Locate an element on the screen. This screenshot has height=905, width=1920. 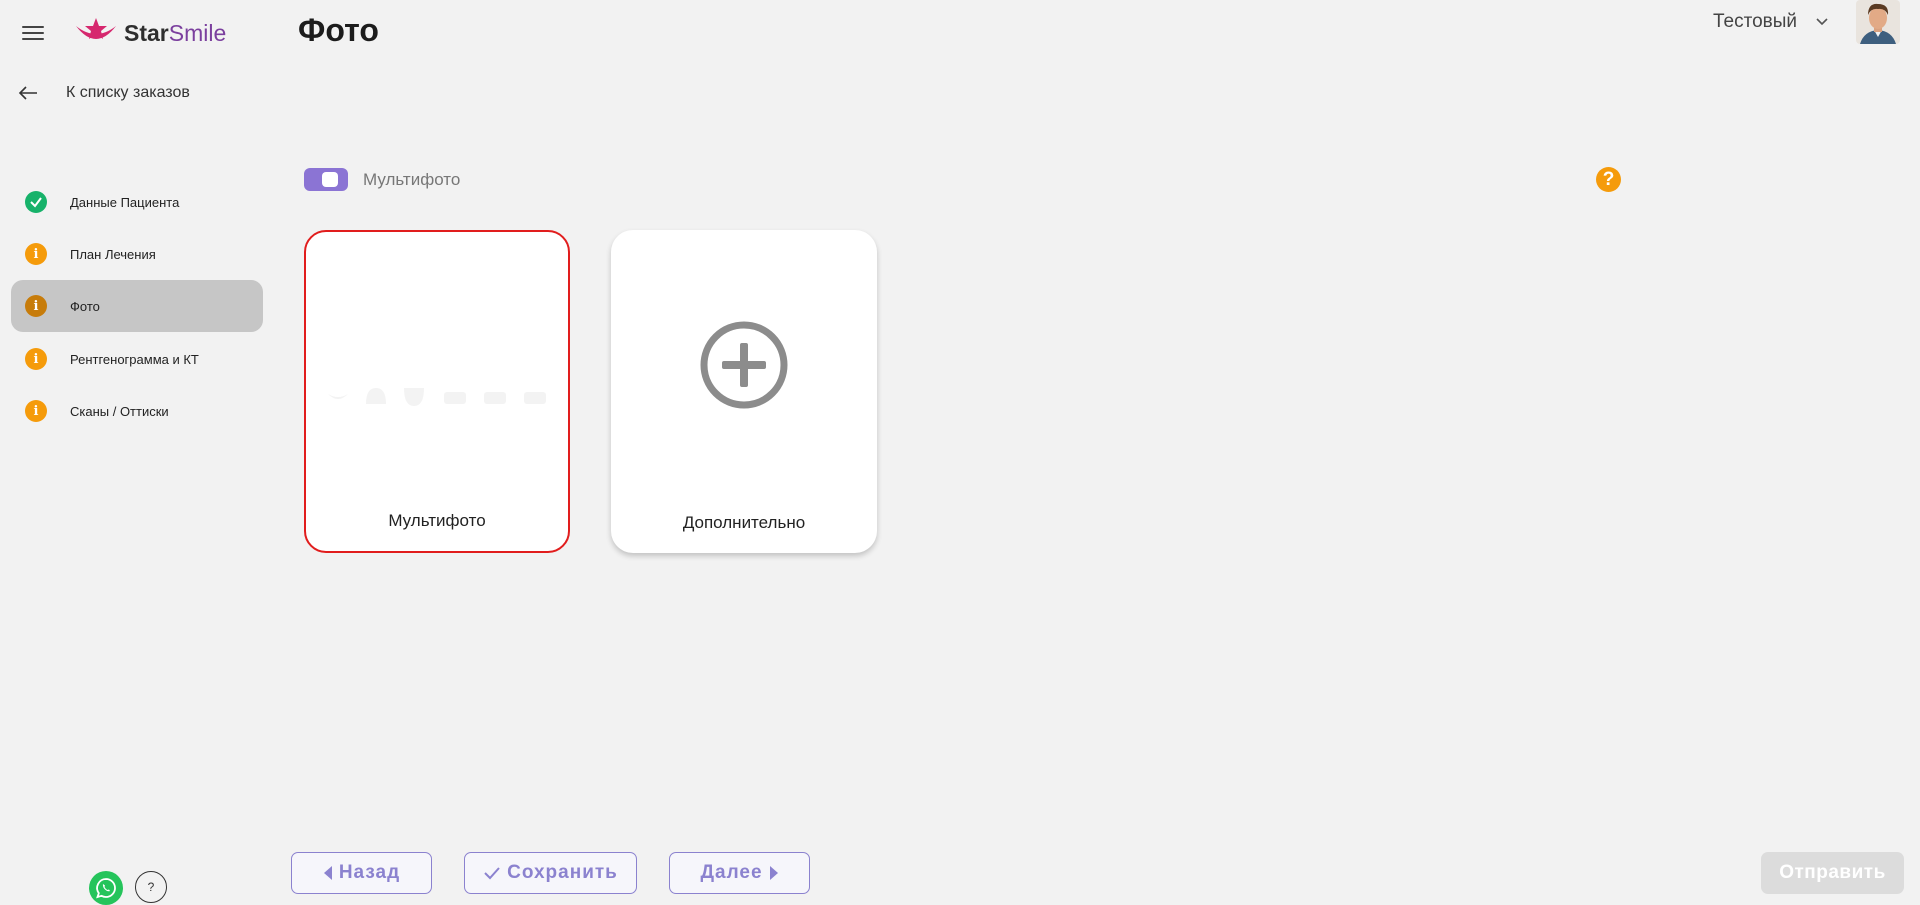
multiphoto-toggle-label: Мультифото is located at coordinates (412, 179).